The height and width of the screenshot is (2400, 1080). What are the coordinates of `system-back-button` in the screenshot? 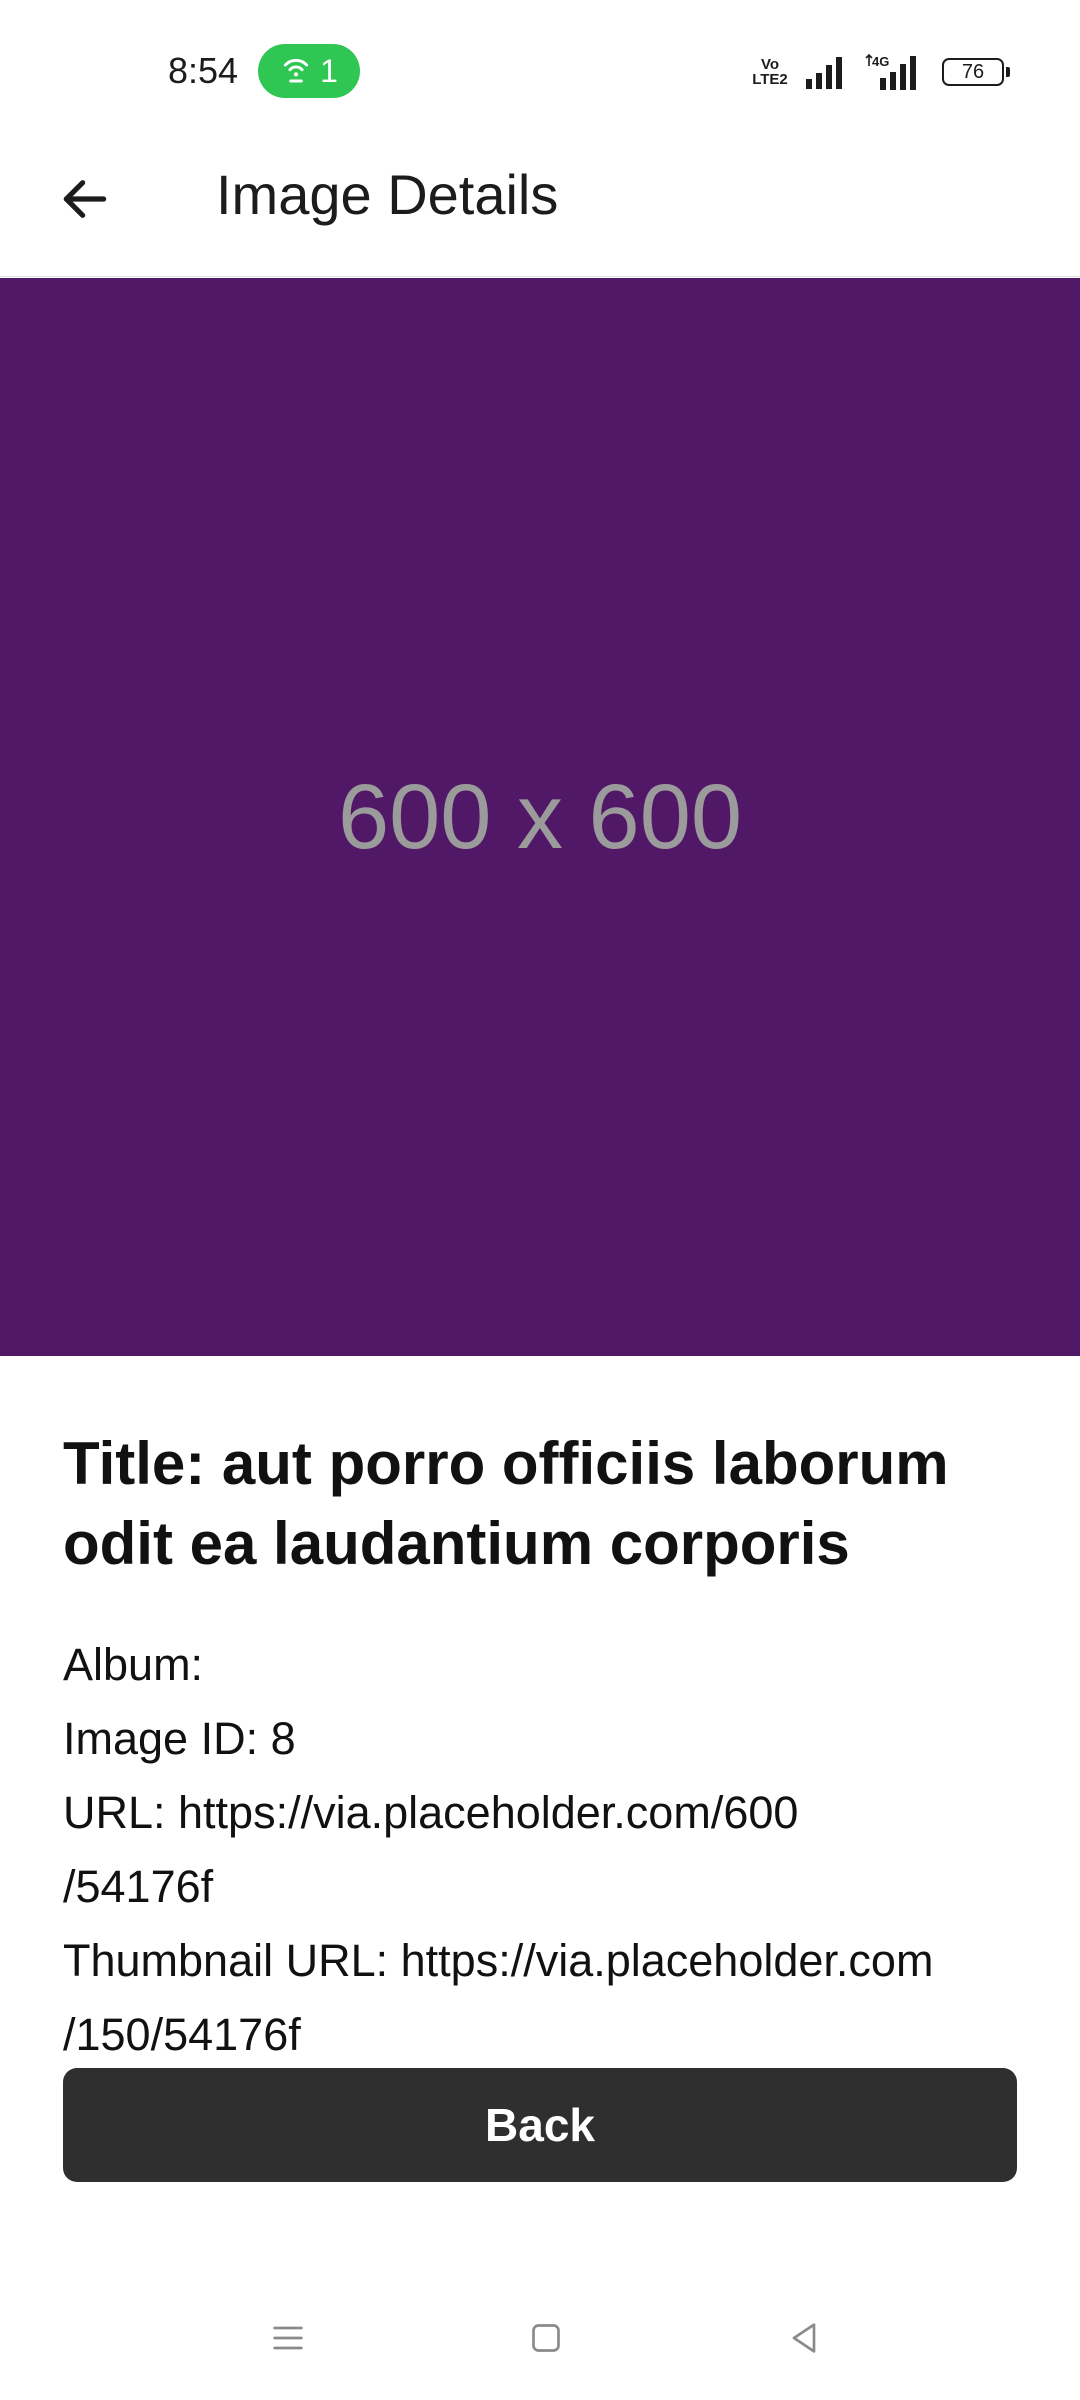 It's located at (804, 2340).